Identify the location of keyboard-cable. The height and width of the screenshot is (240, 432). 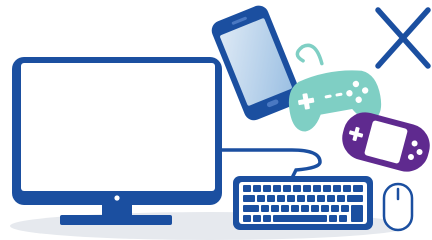
(271, 164).